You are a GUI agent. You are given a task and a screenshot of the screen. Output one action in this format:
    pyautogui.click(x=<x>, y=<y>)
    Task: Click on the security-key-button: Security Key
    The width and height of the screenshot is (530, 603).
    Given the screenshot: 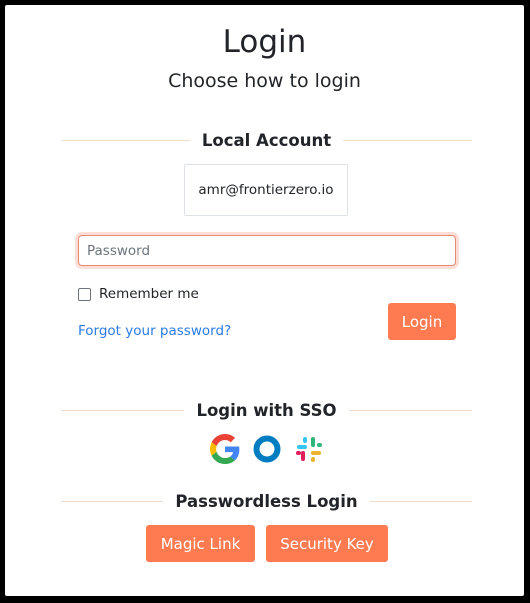 What is the action you would take?
    pyautogui.click(x=327, y=543)
    